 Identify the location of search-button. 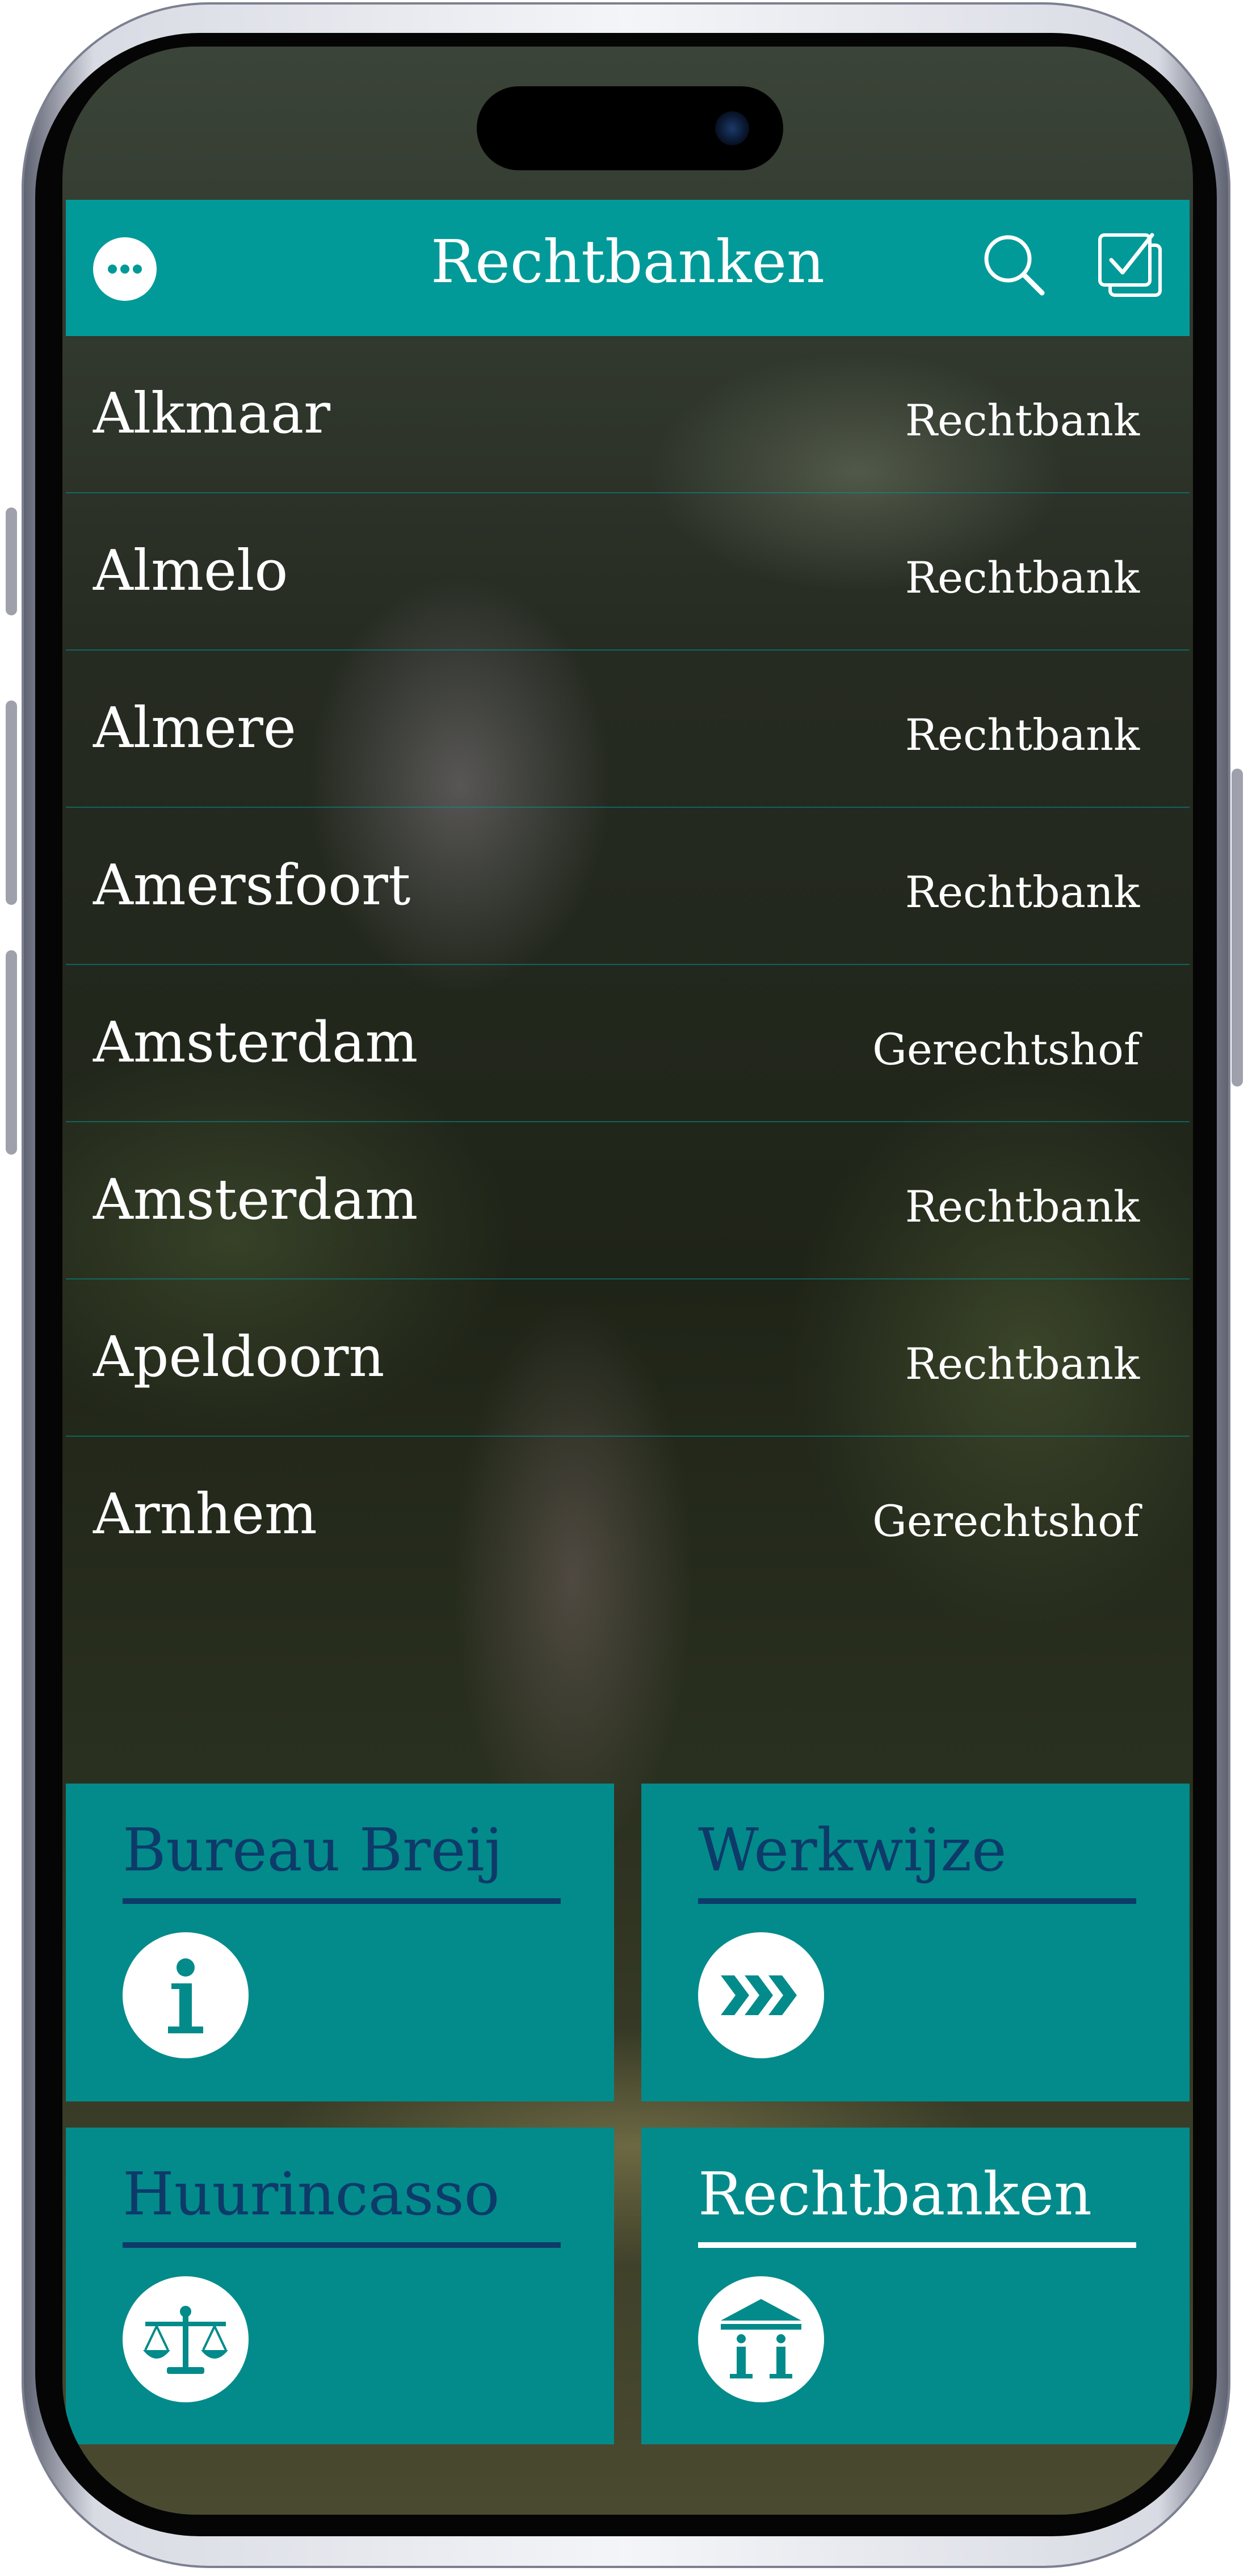
(1014, 265).